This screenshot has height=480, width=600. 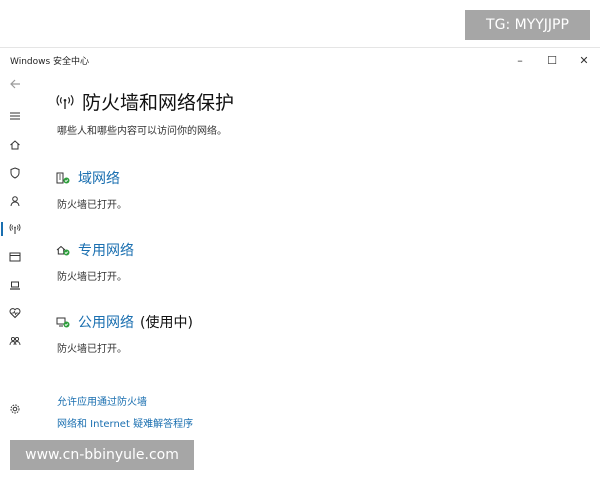 What do you see at coordinates (106, 250) in the screenshot?
I see `private-network-link: 专用网络` at bounding box center [106, 250].